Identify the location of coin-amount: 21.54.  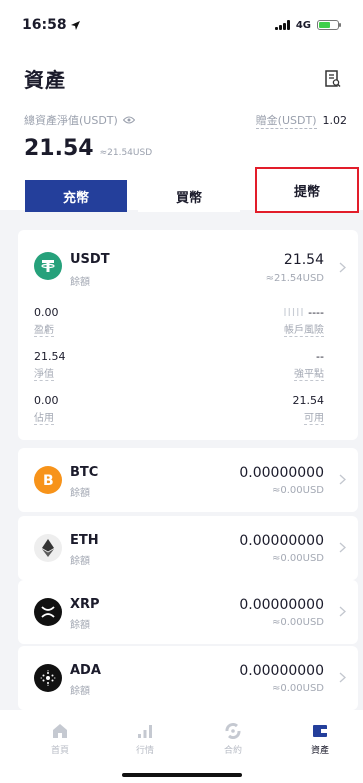
(303, 260).